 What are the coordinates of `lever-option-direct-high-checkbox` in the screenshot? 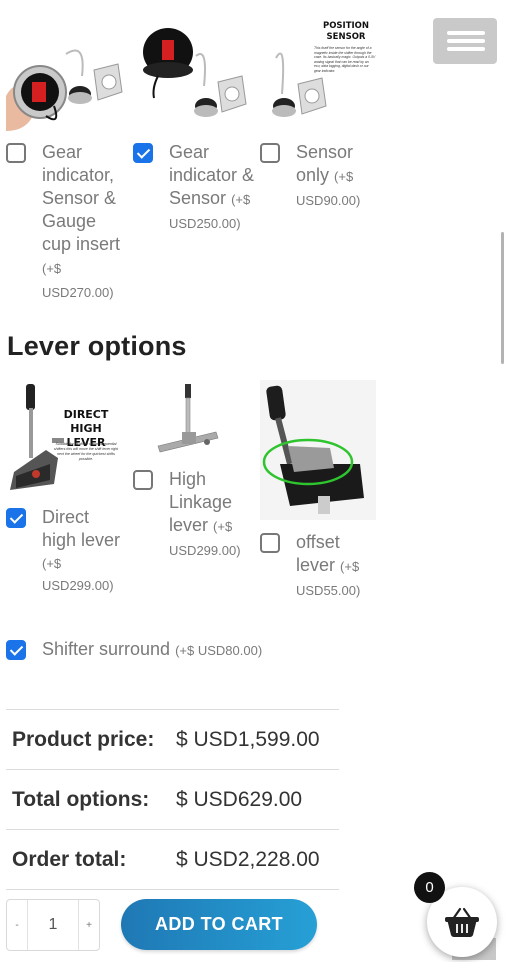 It's located at (16, 518).